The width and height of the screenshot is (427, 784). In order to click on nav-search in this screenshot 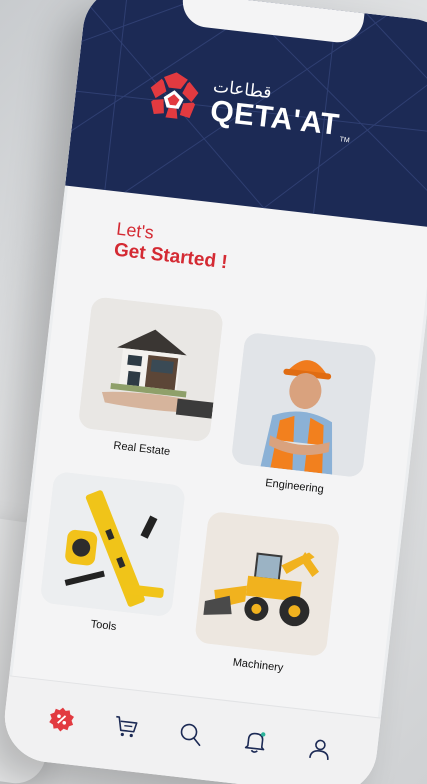, I will do `click(190, 733)`.